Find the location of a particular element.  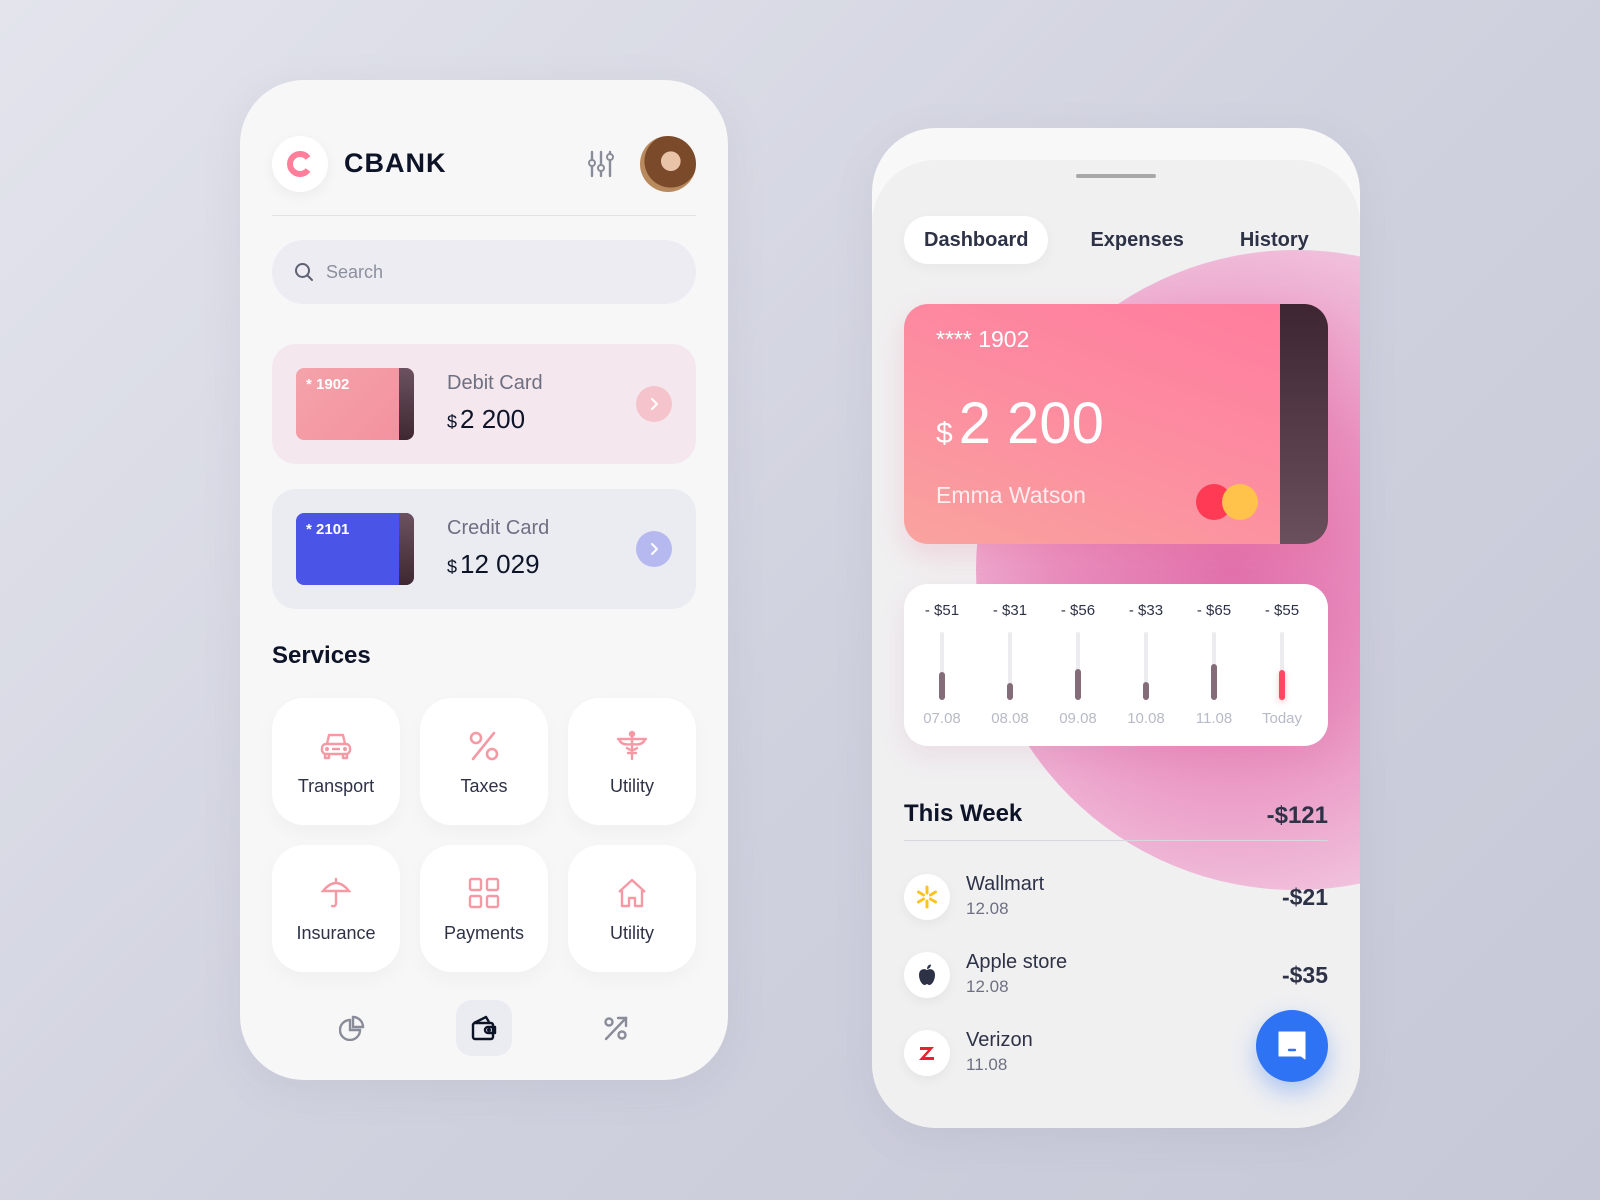

spend-value-label: - $51 is located at coordinates (942, 610).